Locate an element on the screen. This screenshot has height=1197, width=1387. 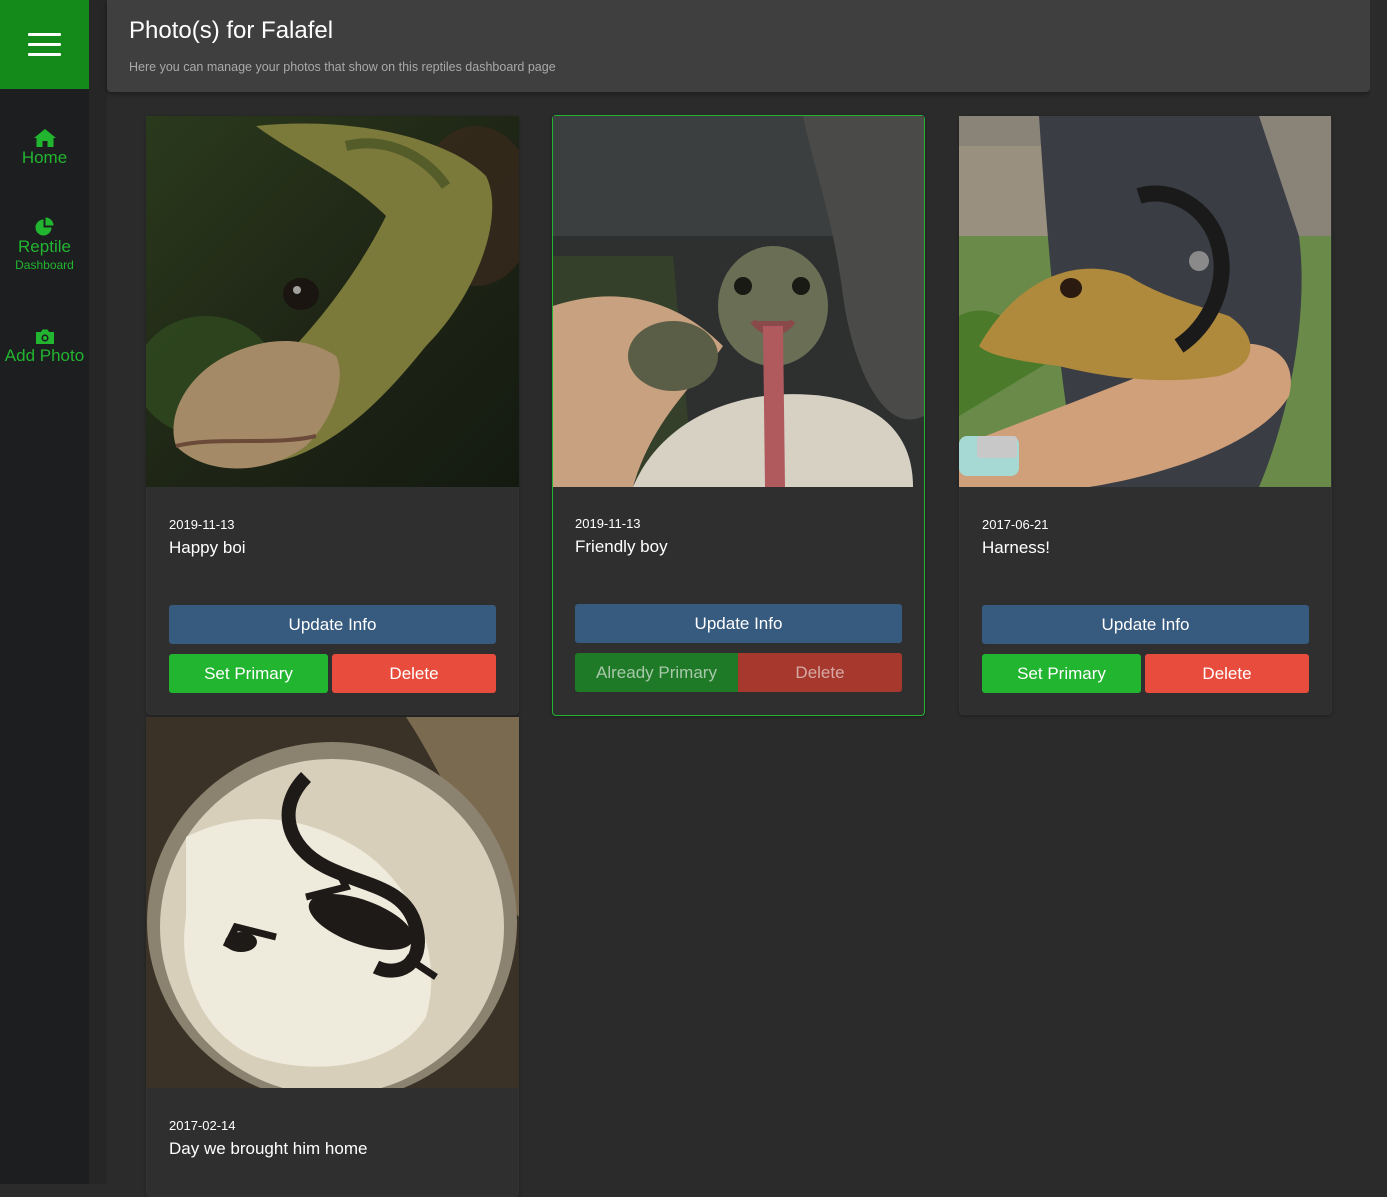
page-title: Photo(s) for Falafel is located at coordinates (231, 30).